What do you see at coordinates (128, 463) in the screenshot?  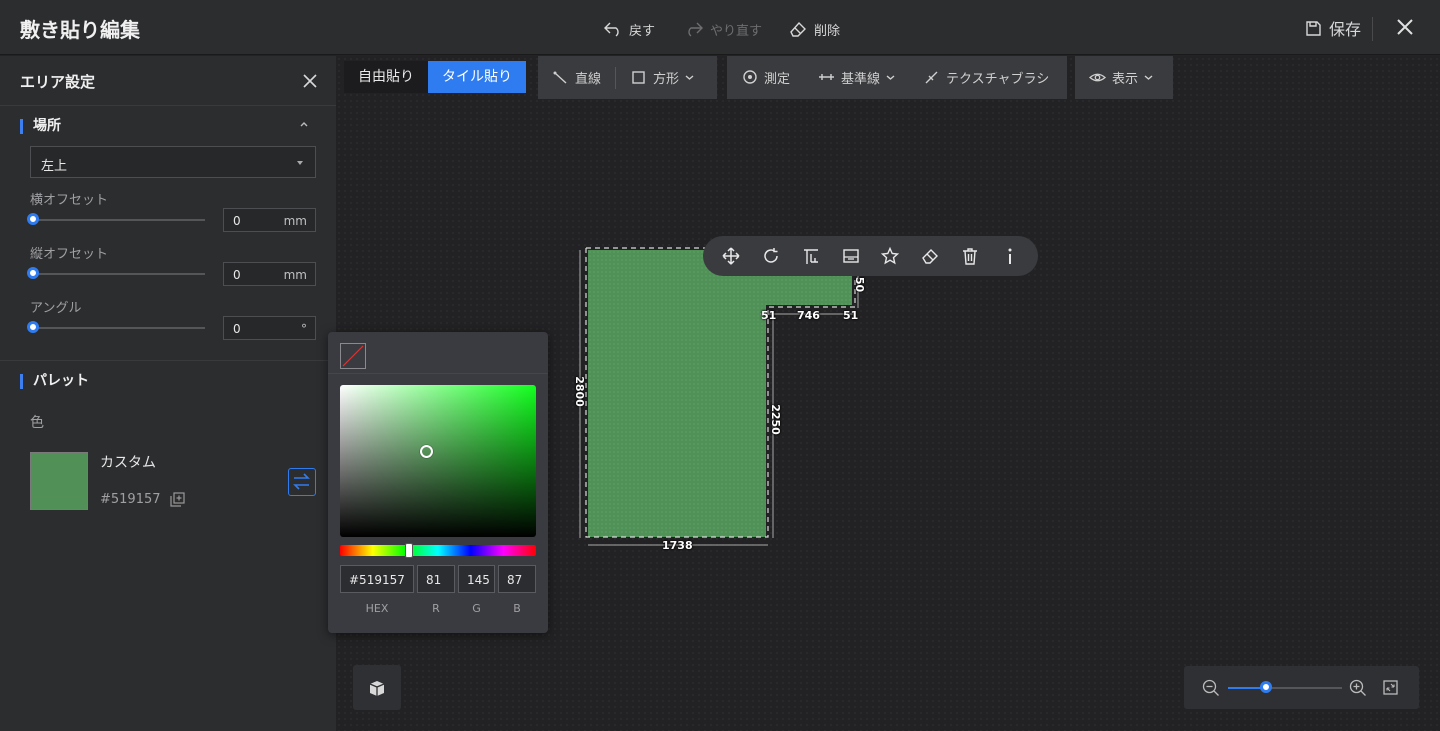 I see `custom-color-name: カスタム` at bounding box center [128, 463].